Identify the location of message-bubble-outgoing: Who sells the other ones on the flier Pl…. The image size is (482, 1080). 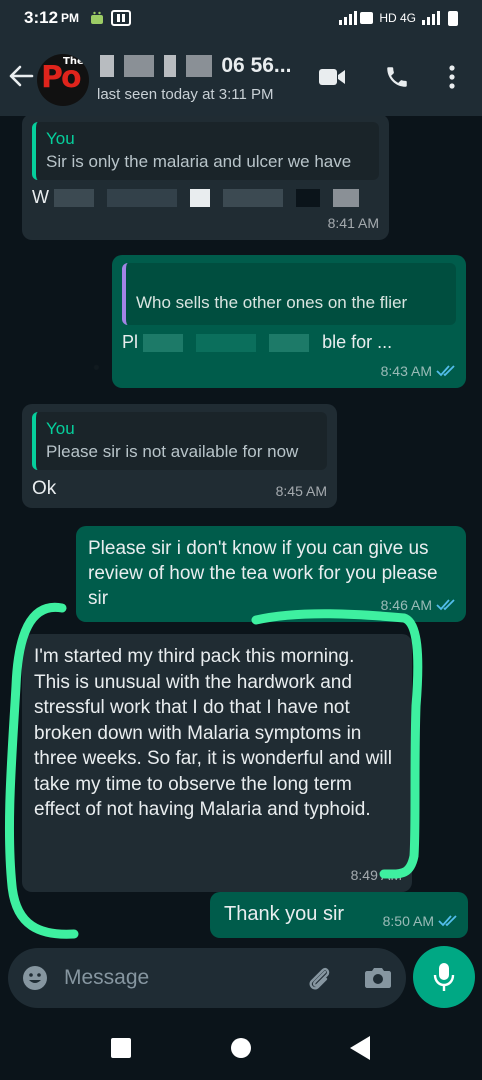
(289, 321).